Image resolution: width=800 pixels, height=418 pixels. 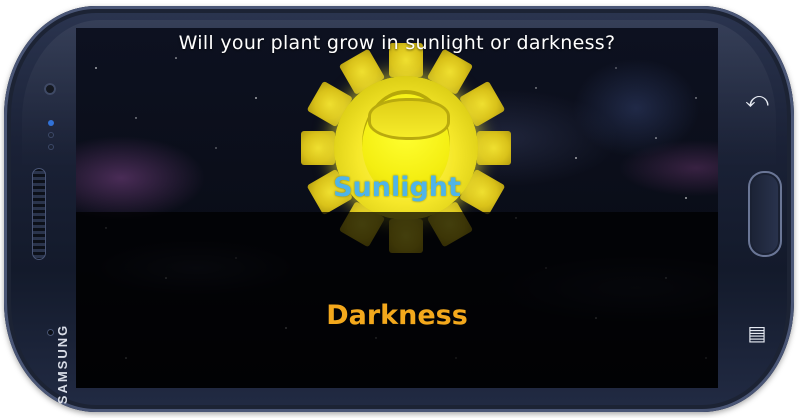 I want to click on microphone-icon, so click(x=50, y=332).